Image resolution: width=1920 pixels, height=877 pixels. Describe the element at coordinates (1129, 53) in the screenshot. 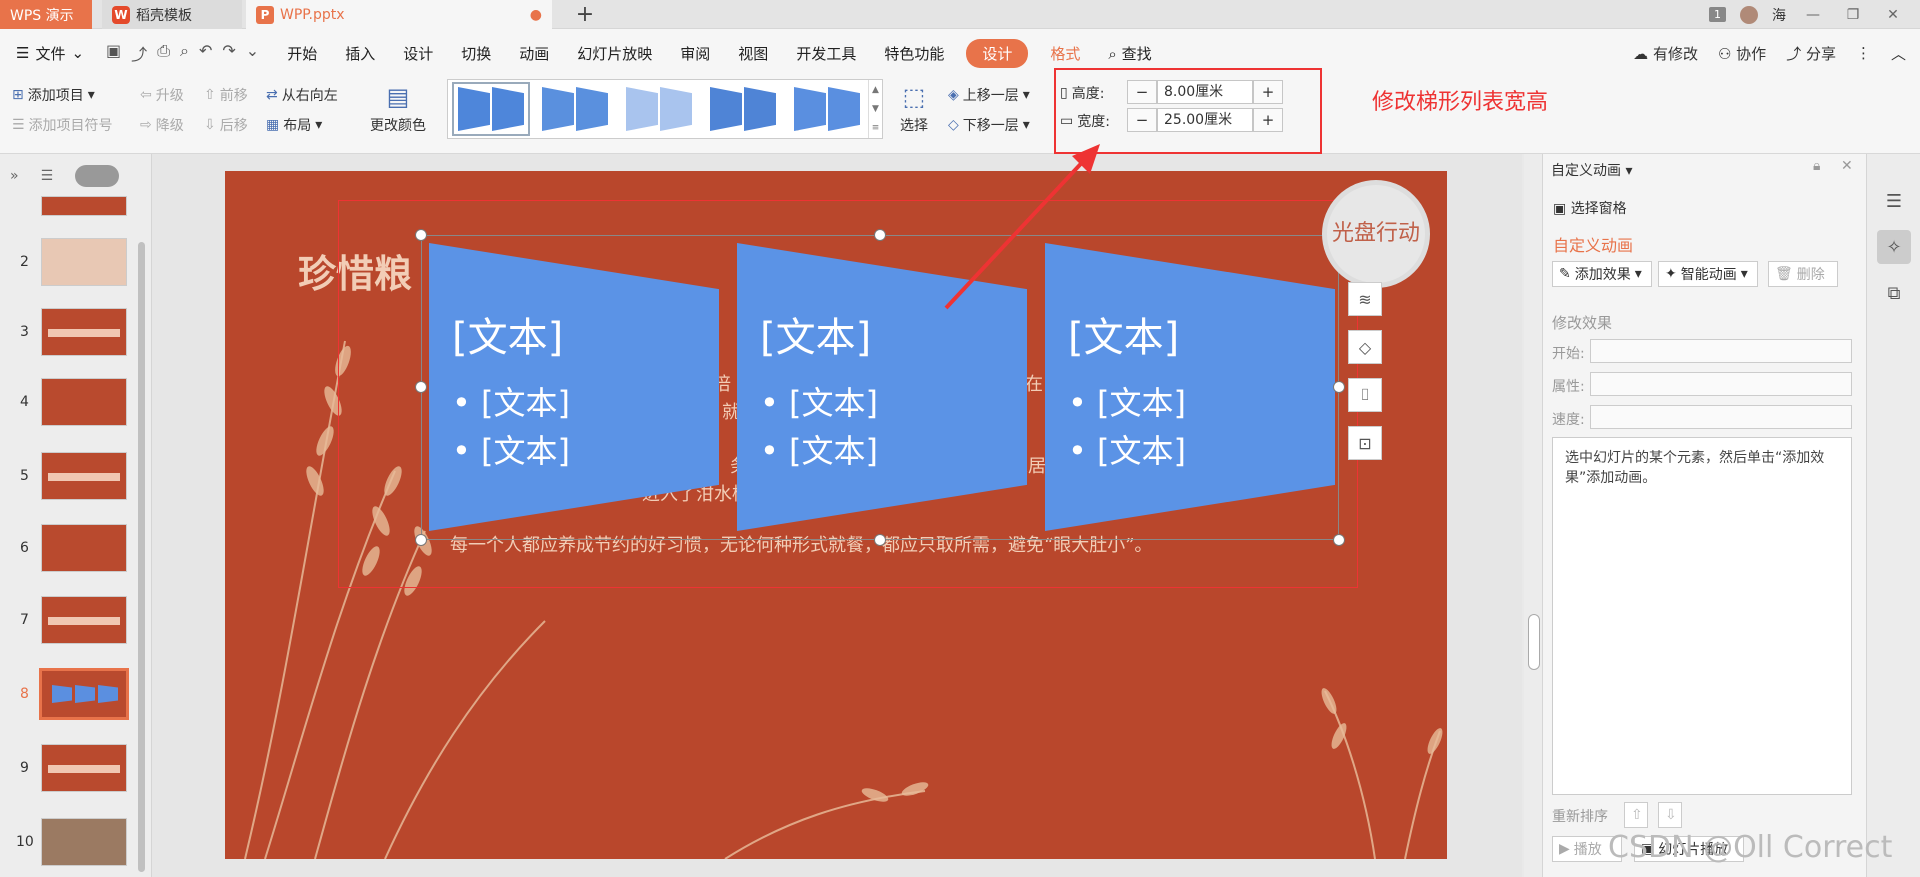

I see `search-button: ⌕ 查找` at that location.